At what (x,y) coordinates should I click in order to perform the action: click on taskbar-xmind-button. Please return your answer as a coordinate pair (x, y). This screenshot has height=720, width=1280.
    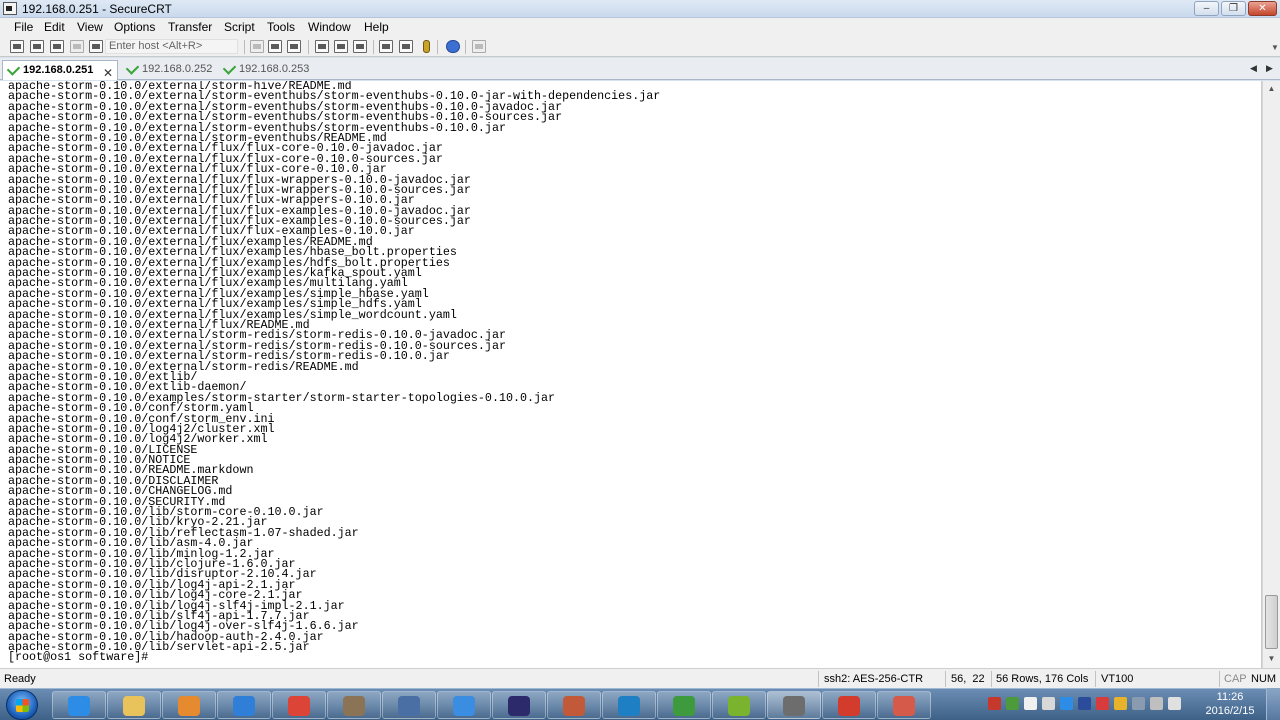
    Looking at the image, I should click on (849, 705).